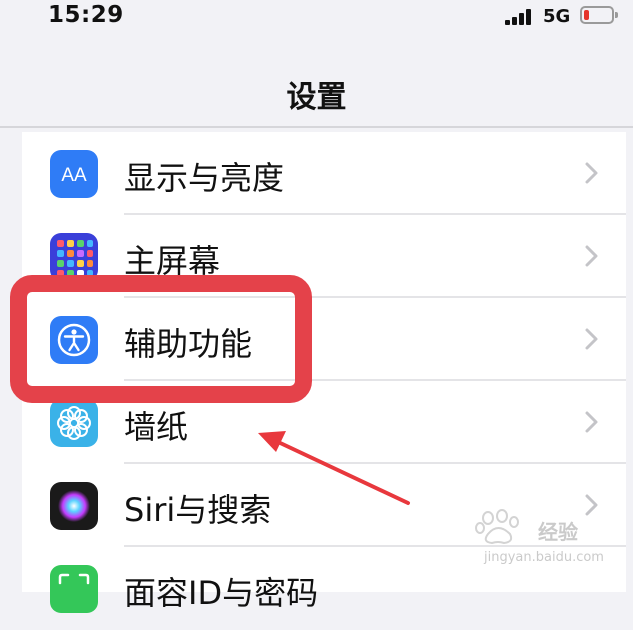  I want to click on settings-item-display-brightness: AA 显示与亮度, so click(324, 173).